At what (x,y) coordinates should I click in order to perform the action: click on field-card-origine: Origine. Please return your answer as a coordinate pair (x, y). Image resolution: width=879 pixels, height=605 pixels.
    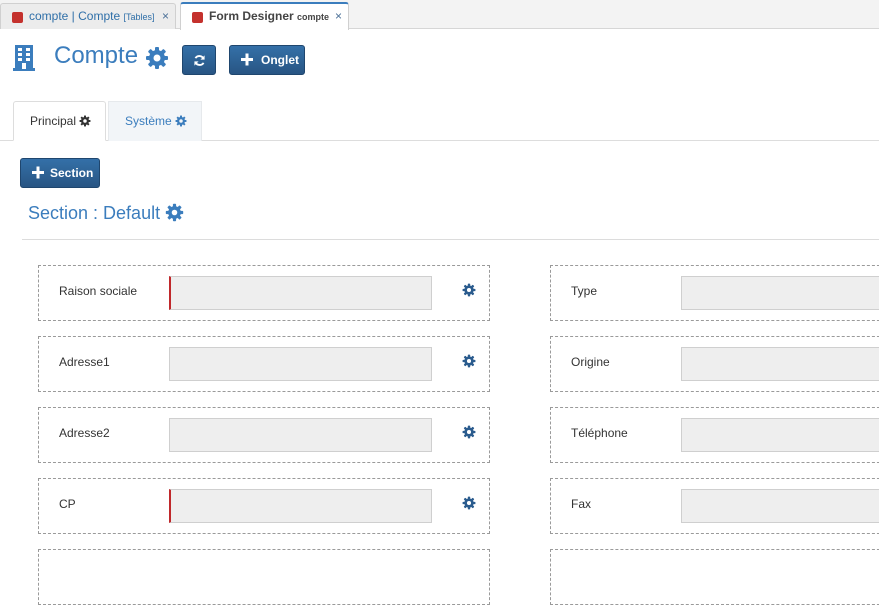
    Looking at the image, I should click on (714, 364).